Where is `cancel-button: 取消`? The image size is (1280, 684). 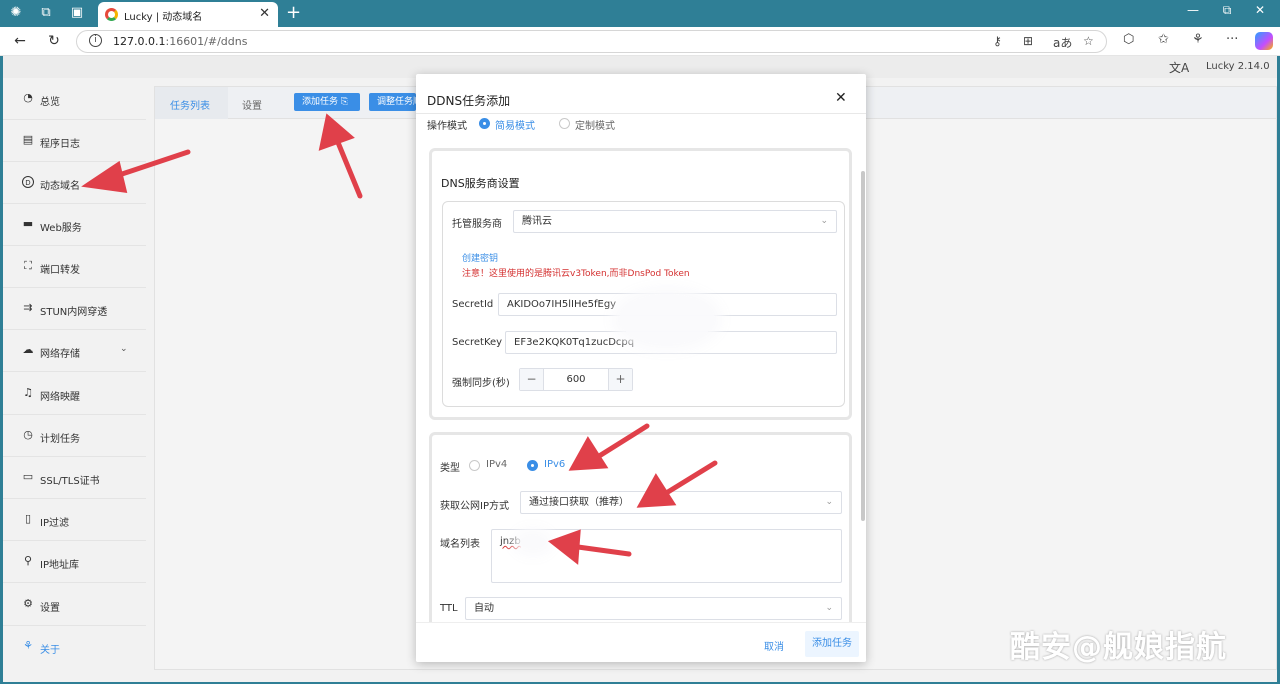 cancel-button: 取消 is located at coordinates (774, 645).